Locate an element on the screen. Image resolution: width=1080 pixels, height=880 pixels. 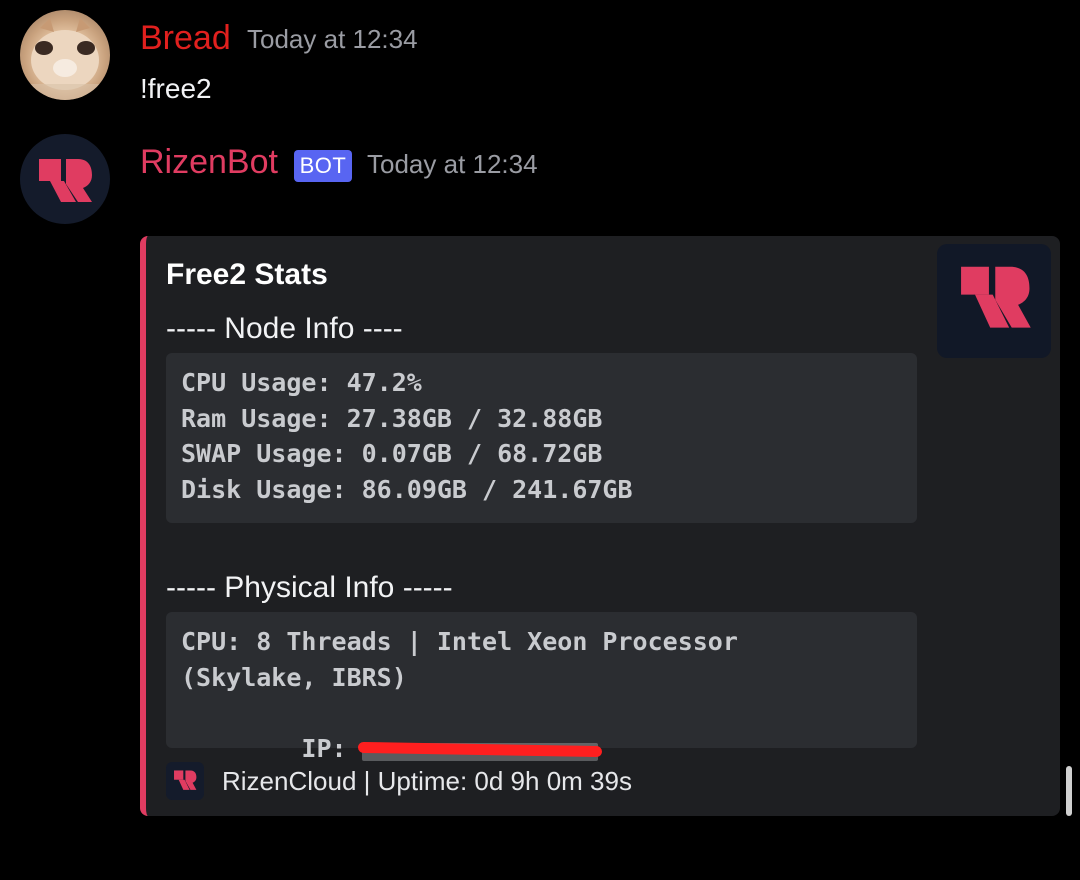
message-timestamp: Today at 12:34 is located at coordinates (452, 164).